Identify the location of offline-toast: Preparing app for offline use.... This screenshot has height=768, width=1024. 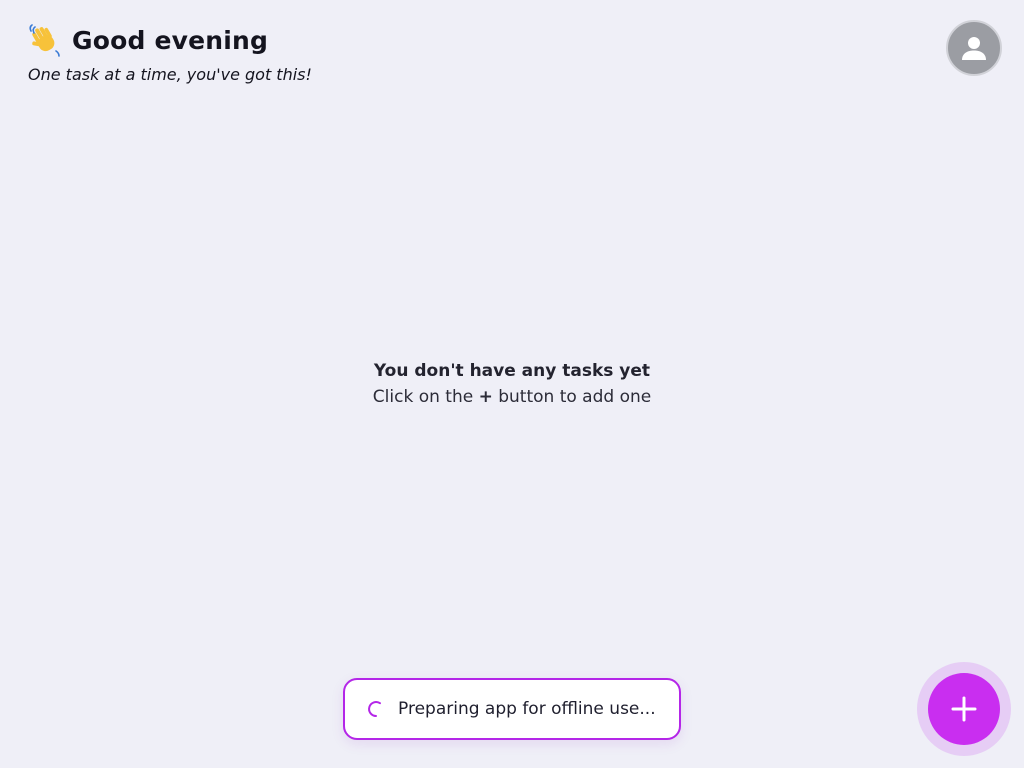
(512, 709).